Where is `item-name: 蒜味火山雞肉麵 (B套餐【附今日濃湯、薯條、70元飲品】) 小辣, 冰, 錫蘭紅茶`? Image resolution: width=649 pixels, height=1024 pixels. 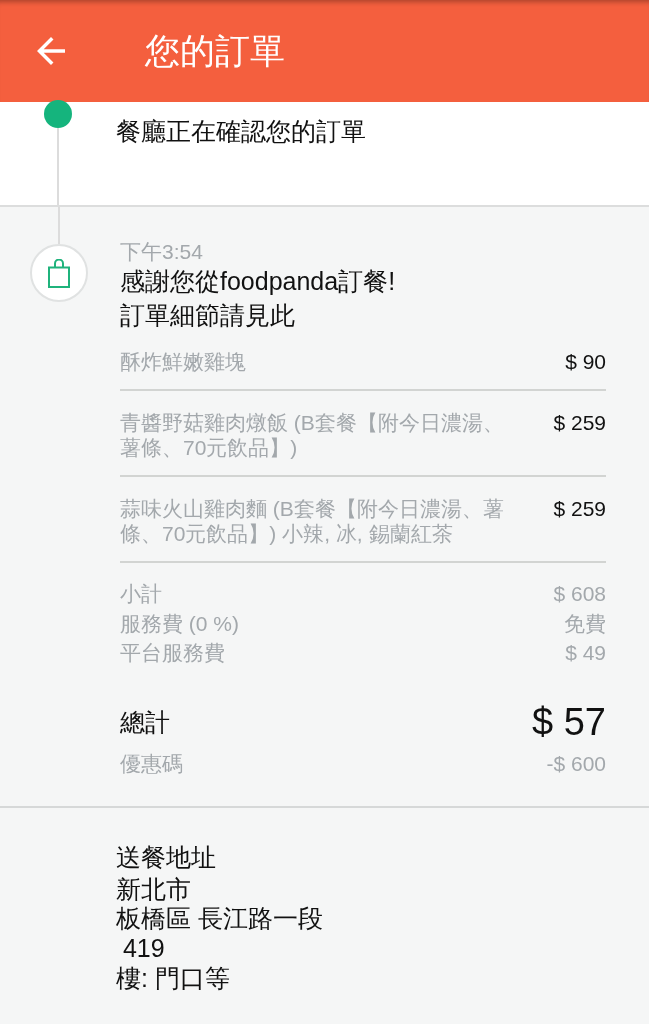 item-name: 蒜味火山雞肉麵 (B套餐【附今日濃湯、薯條、70元飲品】) 小辣, 冰, 錫蘭紅茶 is located at coordinates (312, 521).